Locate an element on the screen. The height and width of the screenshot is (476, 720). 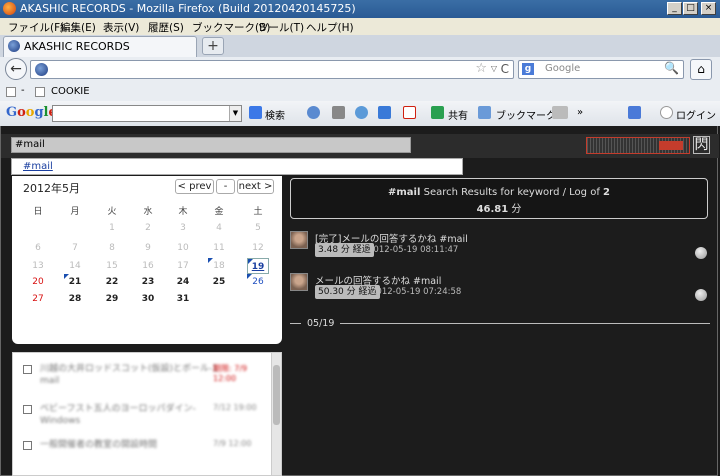
folder-icon is located at coordinates (560, 112).